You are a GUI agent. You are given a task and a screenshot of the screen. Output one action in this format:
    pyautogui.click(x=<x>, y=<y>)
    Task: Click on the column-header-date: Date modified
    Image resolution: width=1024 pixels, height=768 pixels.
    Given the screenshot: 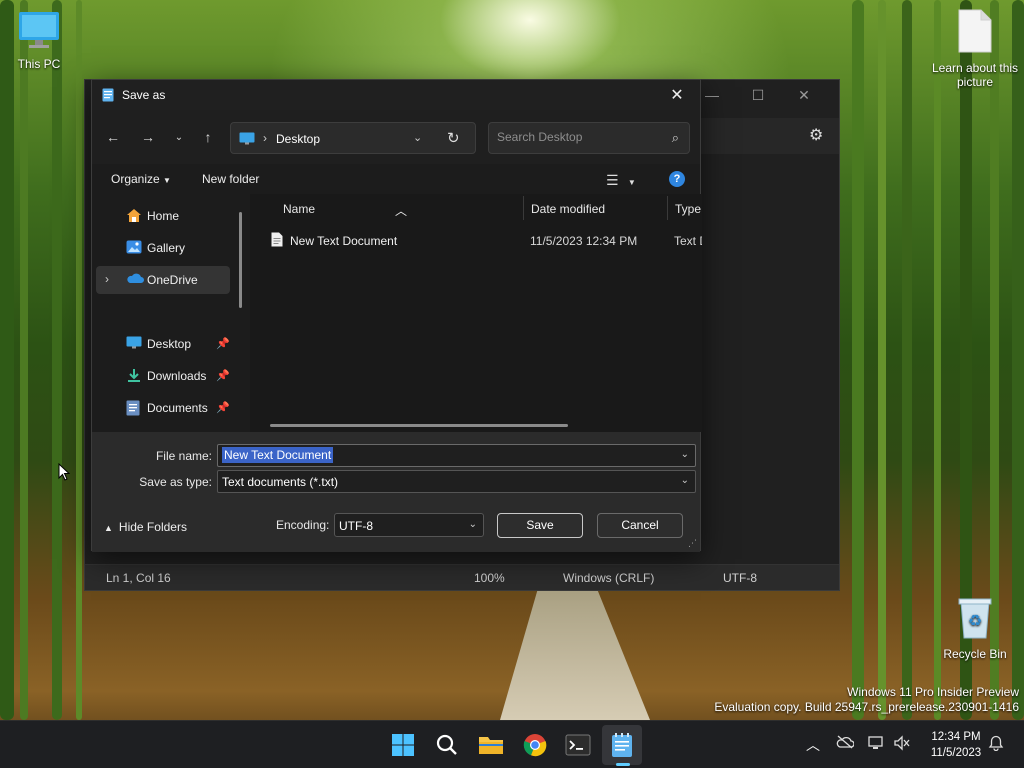 What is the action you would take?
    pyautogui.click(x=568, y=209)
    